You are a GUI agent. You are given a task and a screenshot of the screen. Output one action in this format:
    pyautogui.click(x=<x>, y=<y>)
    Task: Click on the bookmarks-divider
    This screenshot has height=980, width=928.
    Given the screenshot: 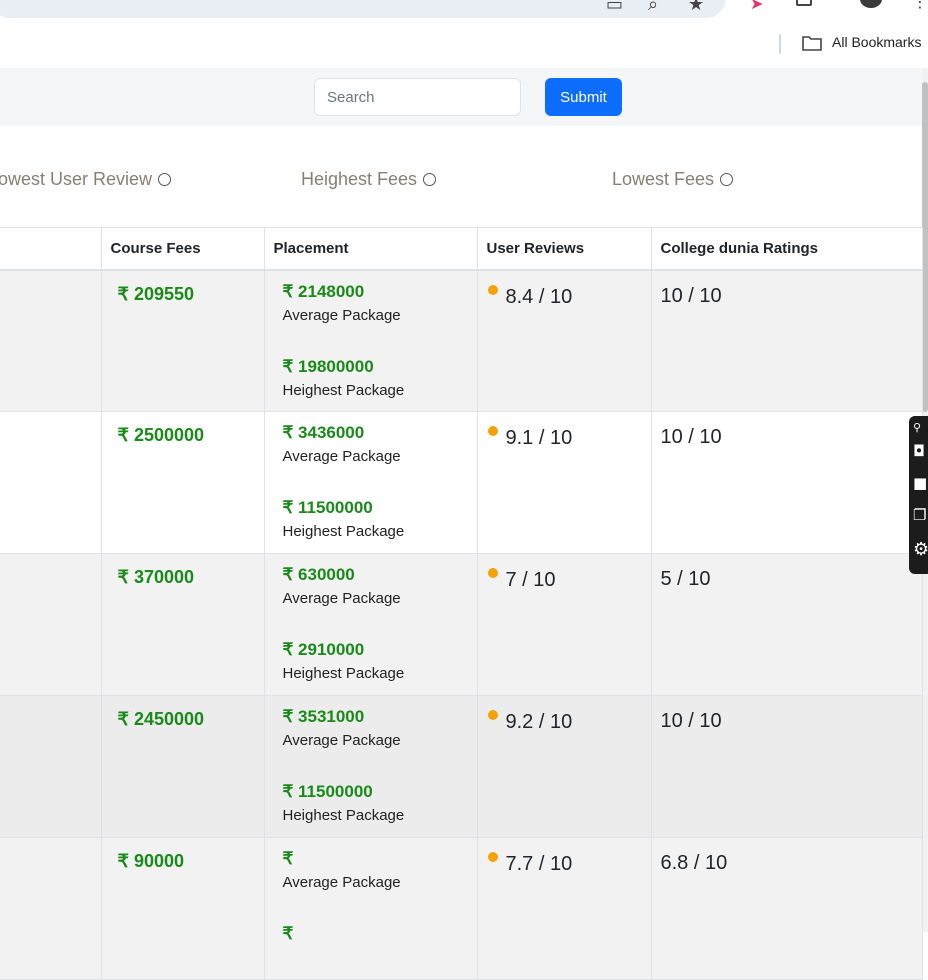 What is the action you would take?
    pyautogui.click(x=780, y=44)
    